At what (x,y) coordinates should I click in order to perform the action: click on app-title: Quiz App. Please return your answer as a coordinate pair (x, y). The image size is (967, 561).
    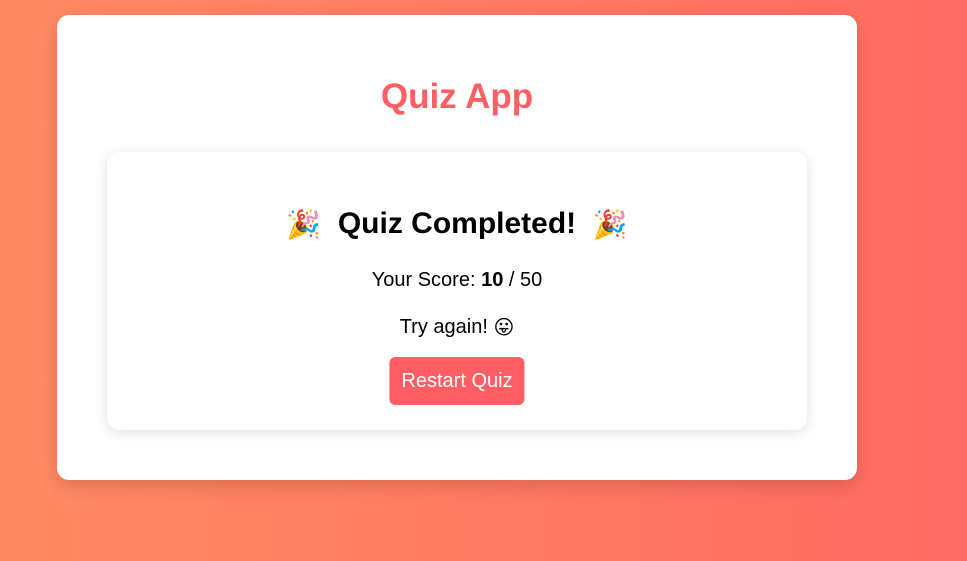
    Looking at the image, I should click on (457, 96).